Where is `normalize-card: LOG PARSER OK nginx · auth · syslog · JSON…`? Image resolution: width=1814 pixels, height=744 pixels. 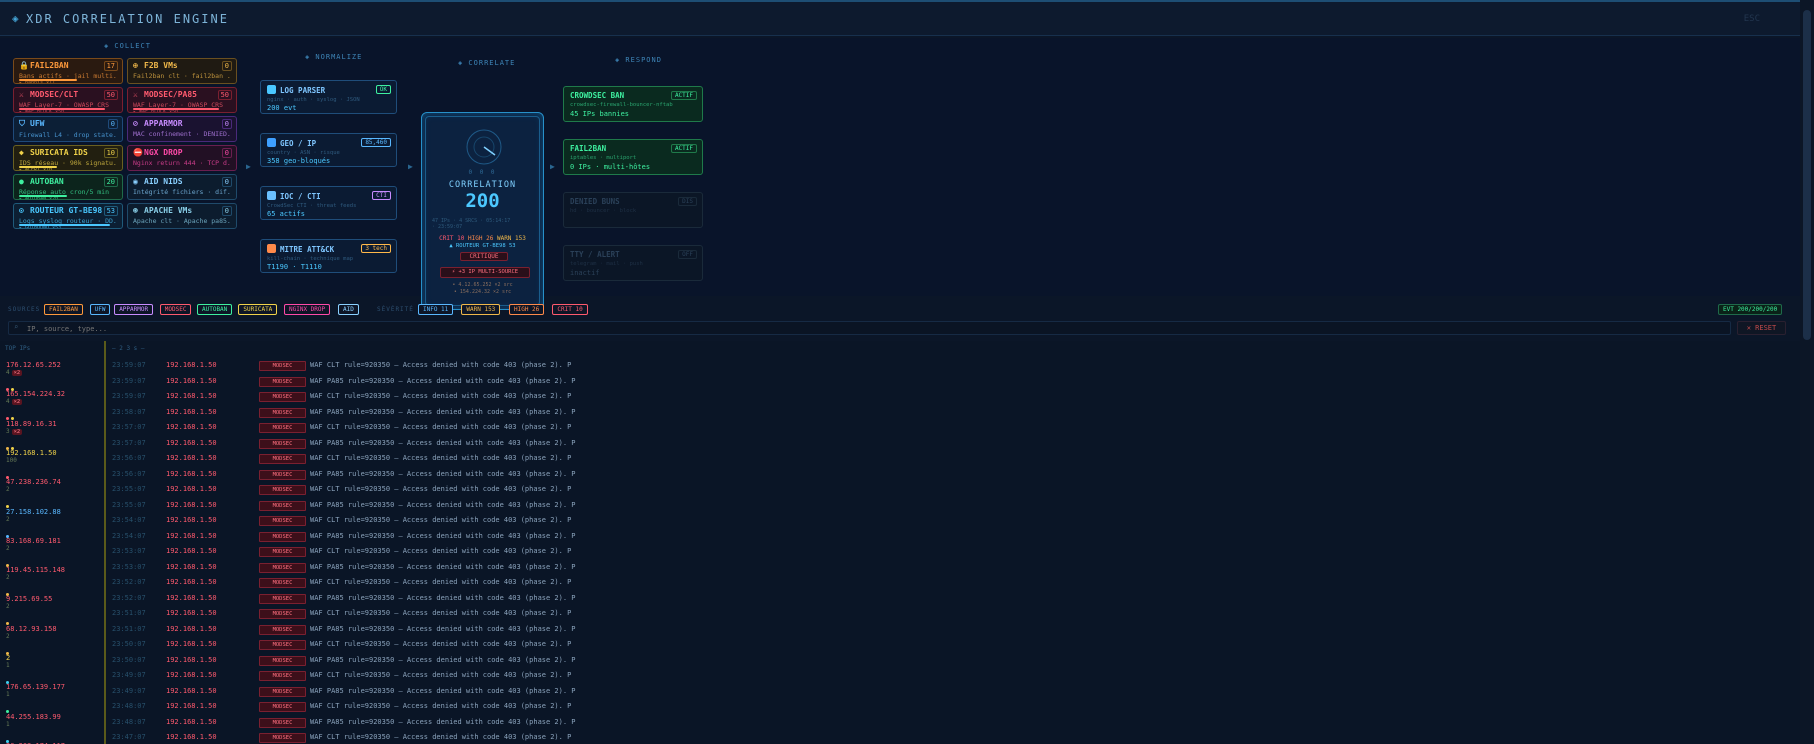
normalize-card: LOG PARSER OK nginx · auth · syslog · JSON… is located at coordinates (328, 97).